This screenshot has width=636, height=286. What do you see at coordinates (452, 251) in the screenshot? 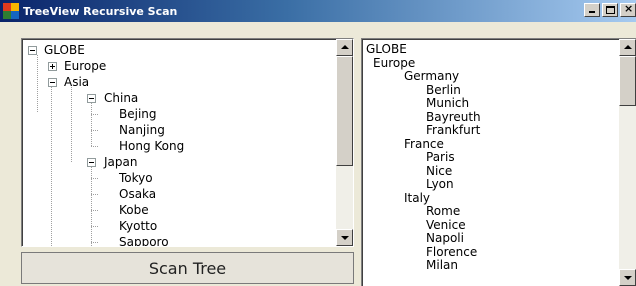
I see `output-line: Florence` at bounding box center [452, 251].